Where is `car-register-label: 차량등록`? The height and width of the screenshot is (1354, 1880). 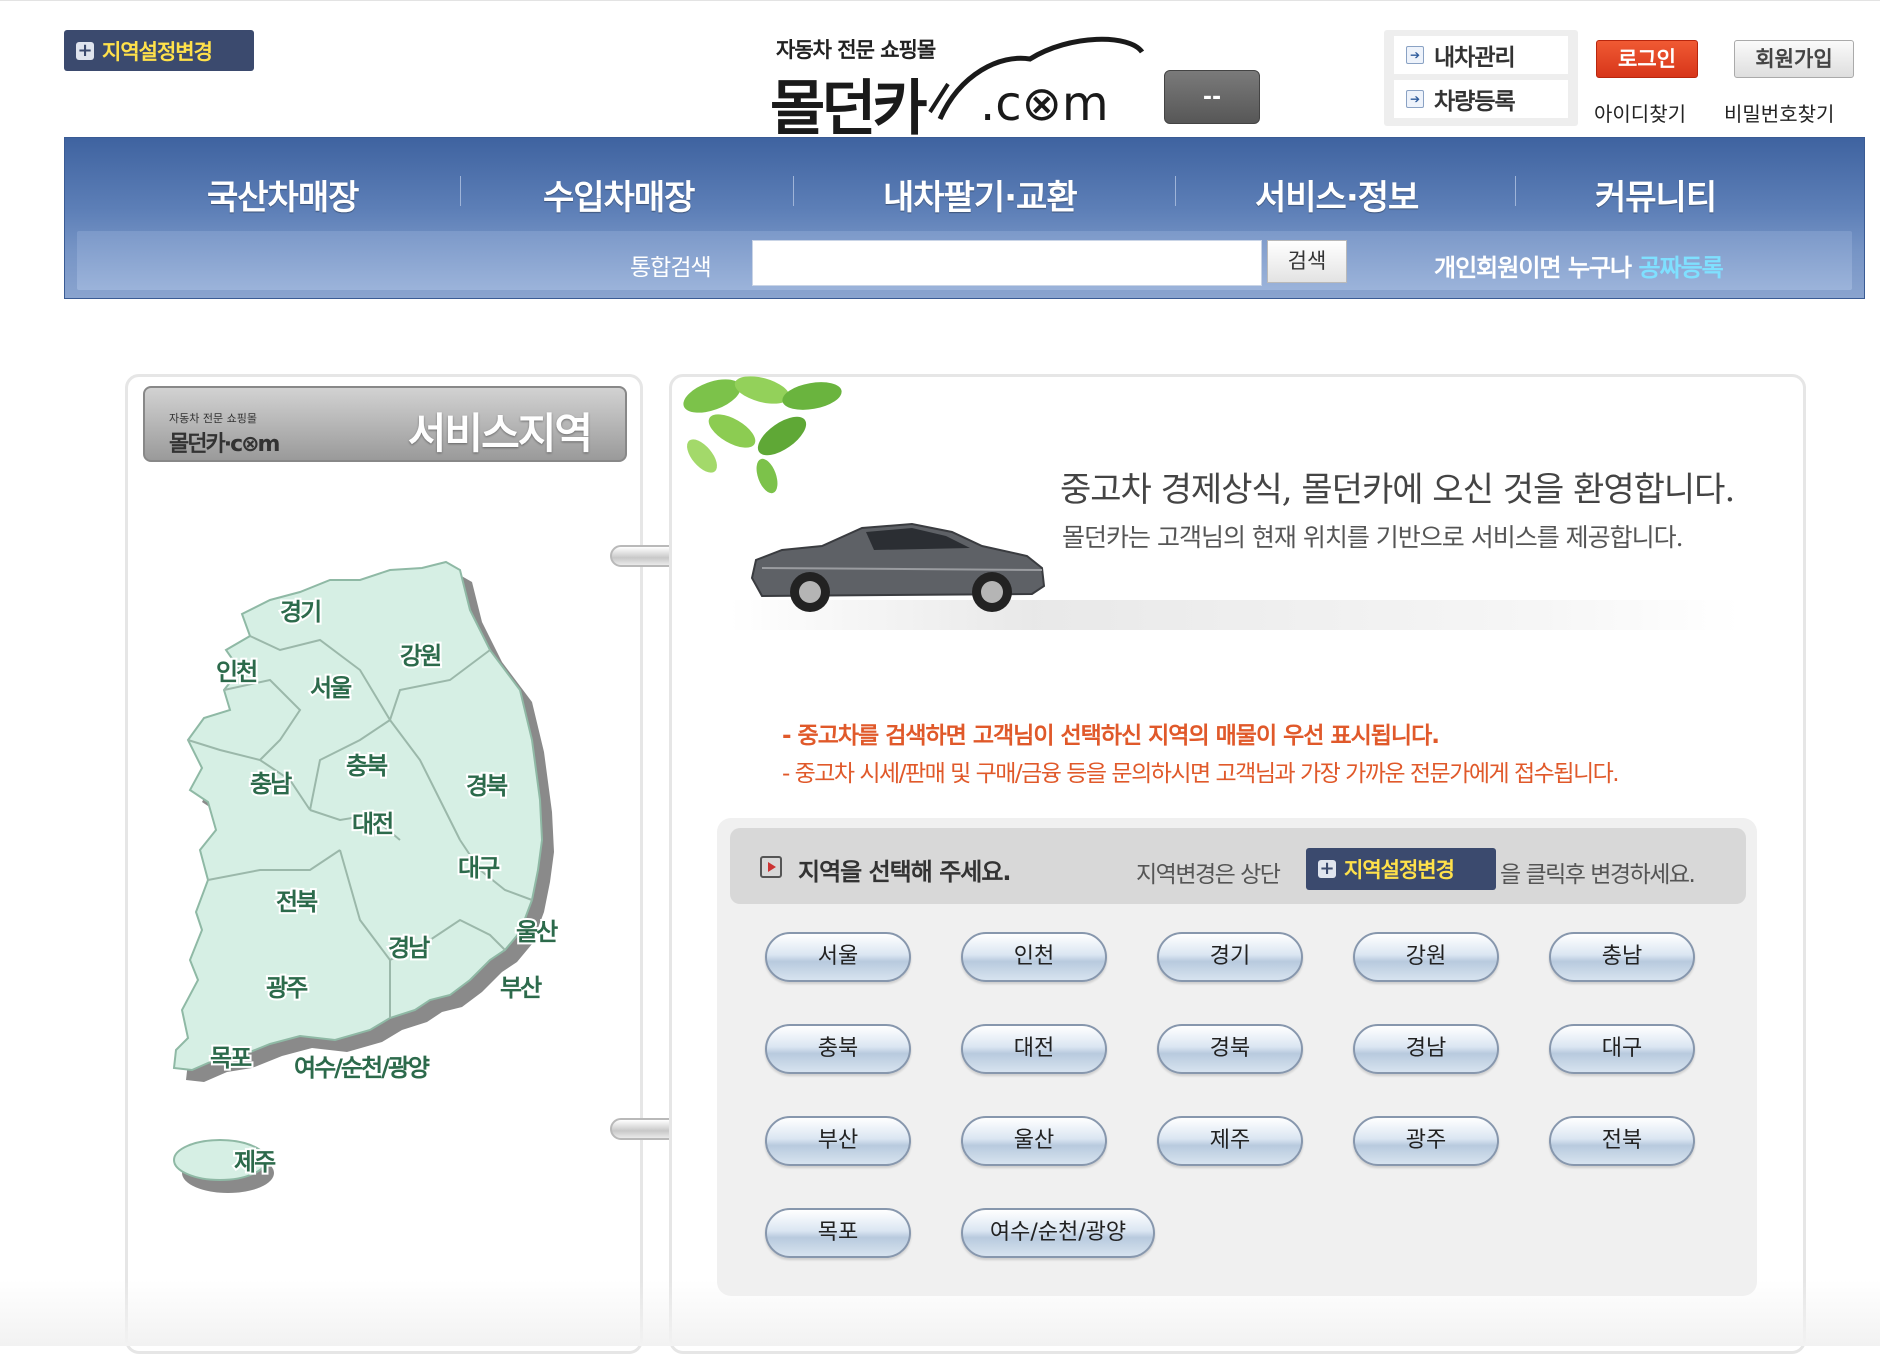
car-register-label: 차량등록 is located at coordinates (1475, 102).